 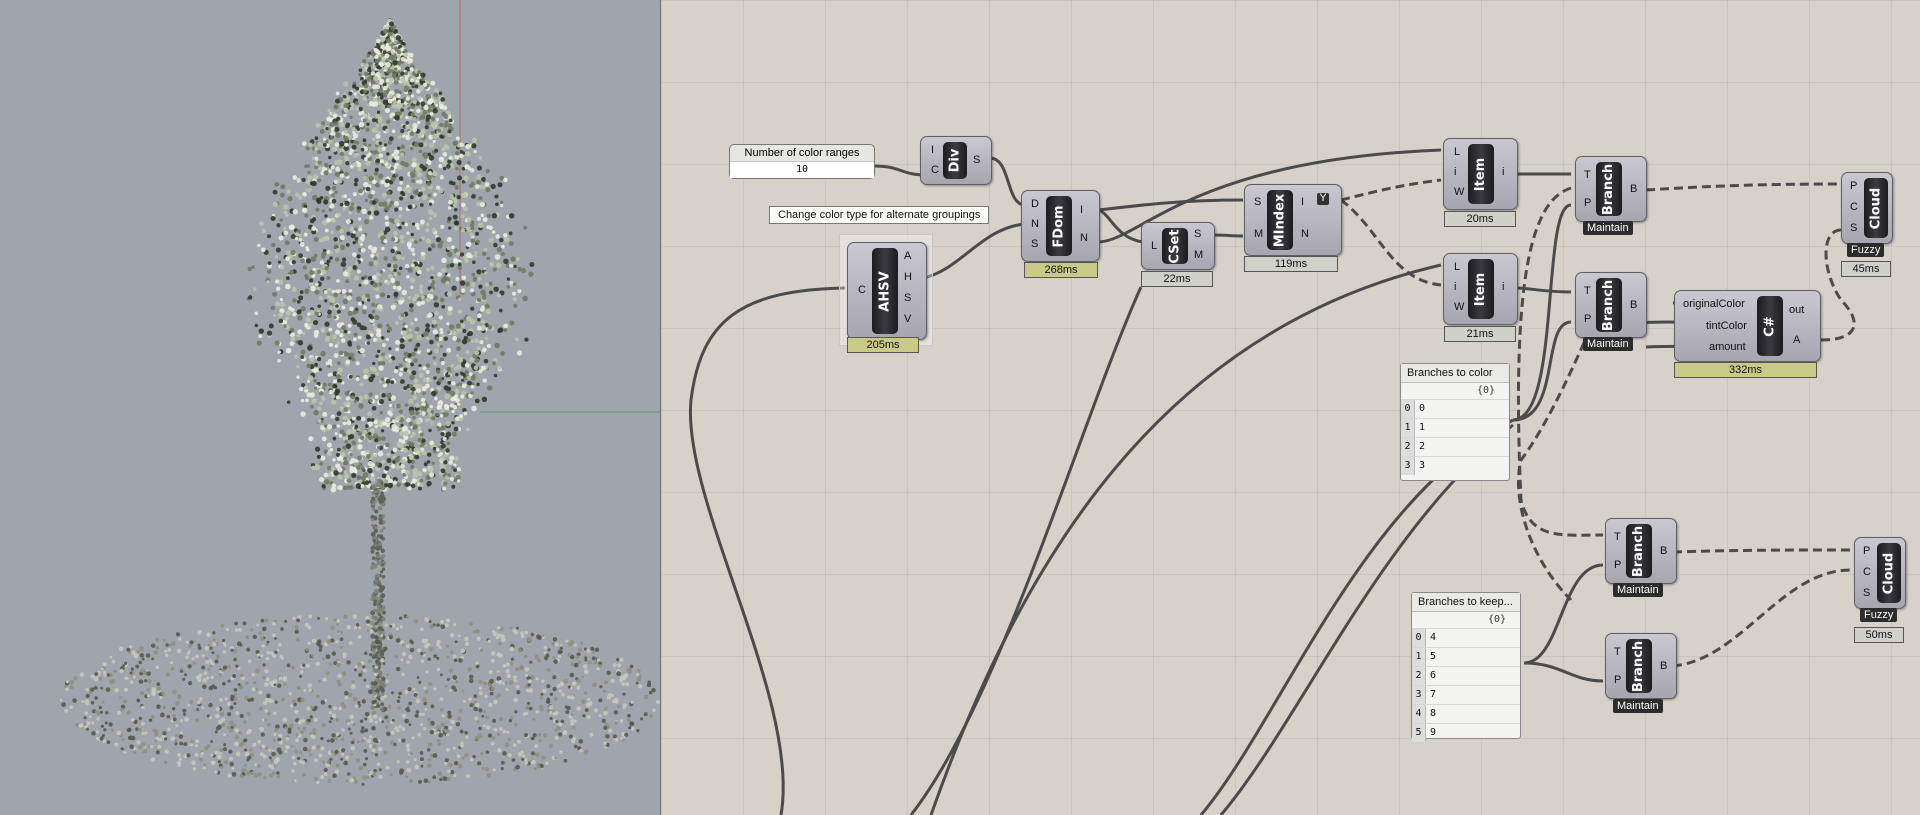 I want to click on branch-component-1: T P Branch B, so click(x=1611, y=189).